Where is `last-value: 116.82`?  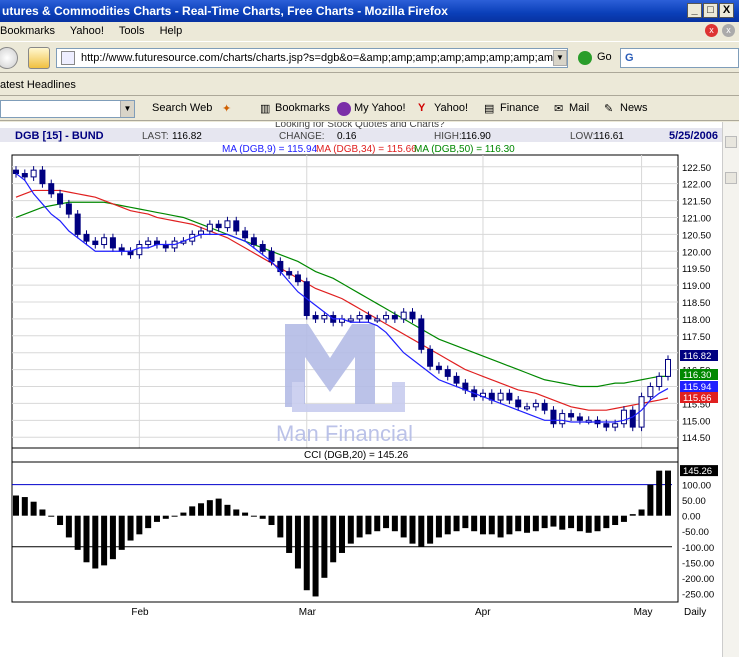
last-value: 116.82 is located at coordinates (187, 136).